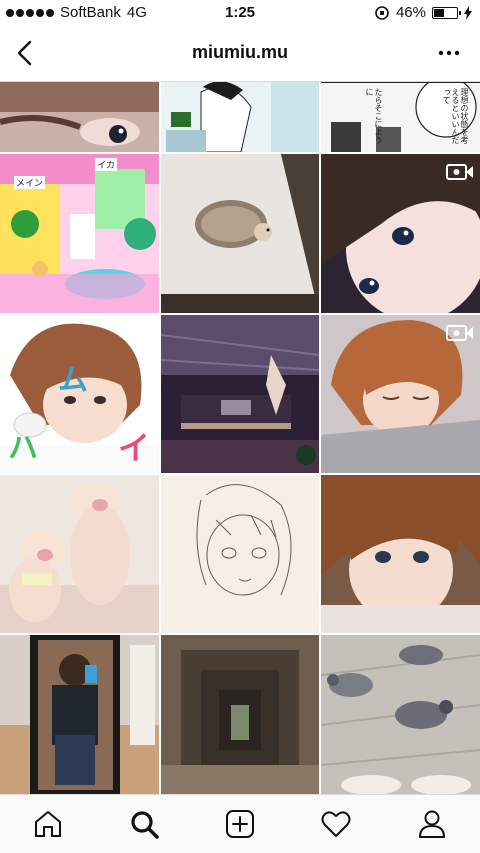 This screenshot has height=853, width=480. Describe the element at coordinates (30, 182) in the screenshot. I see `manga-sign-text: メイン` at that location.